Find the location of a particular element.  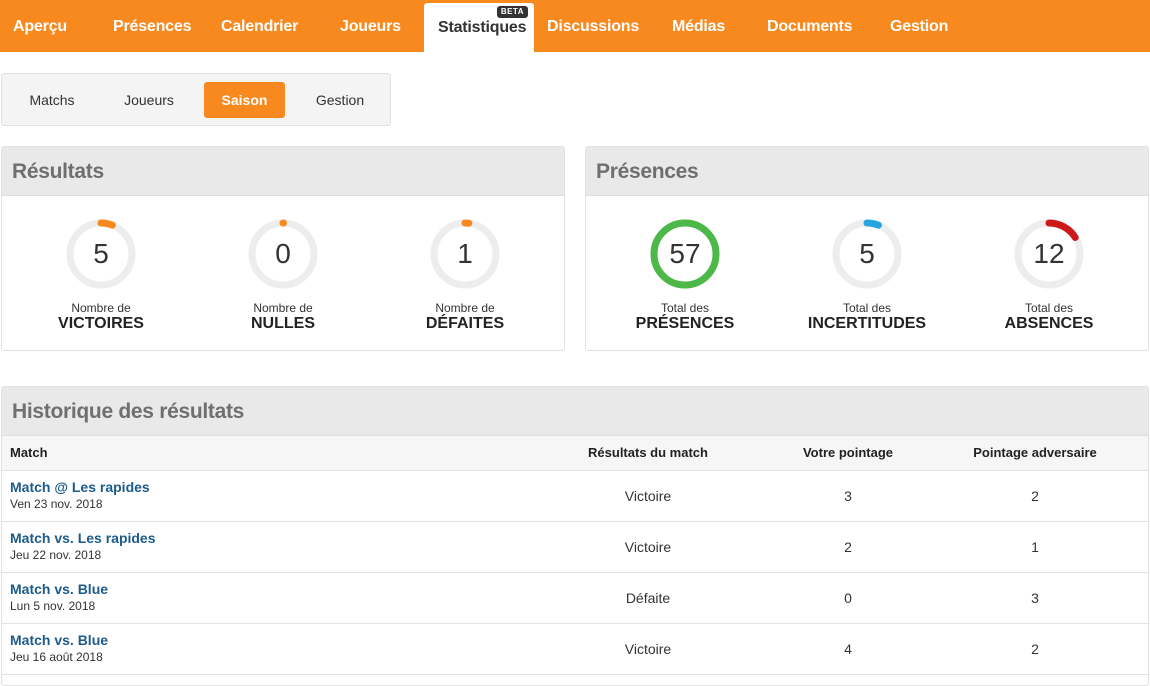

absences-caption: Total des is located at coordinates (1049, 308).